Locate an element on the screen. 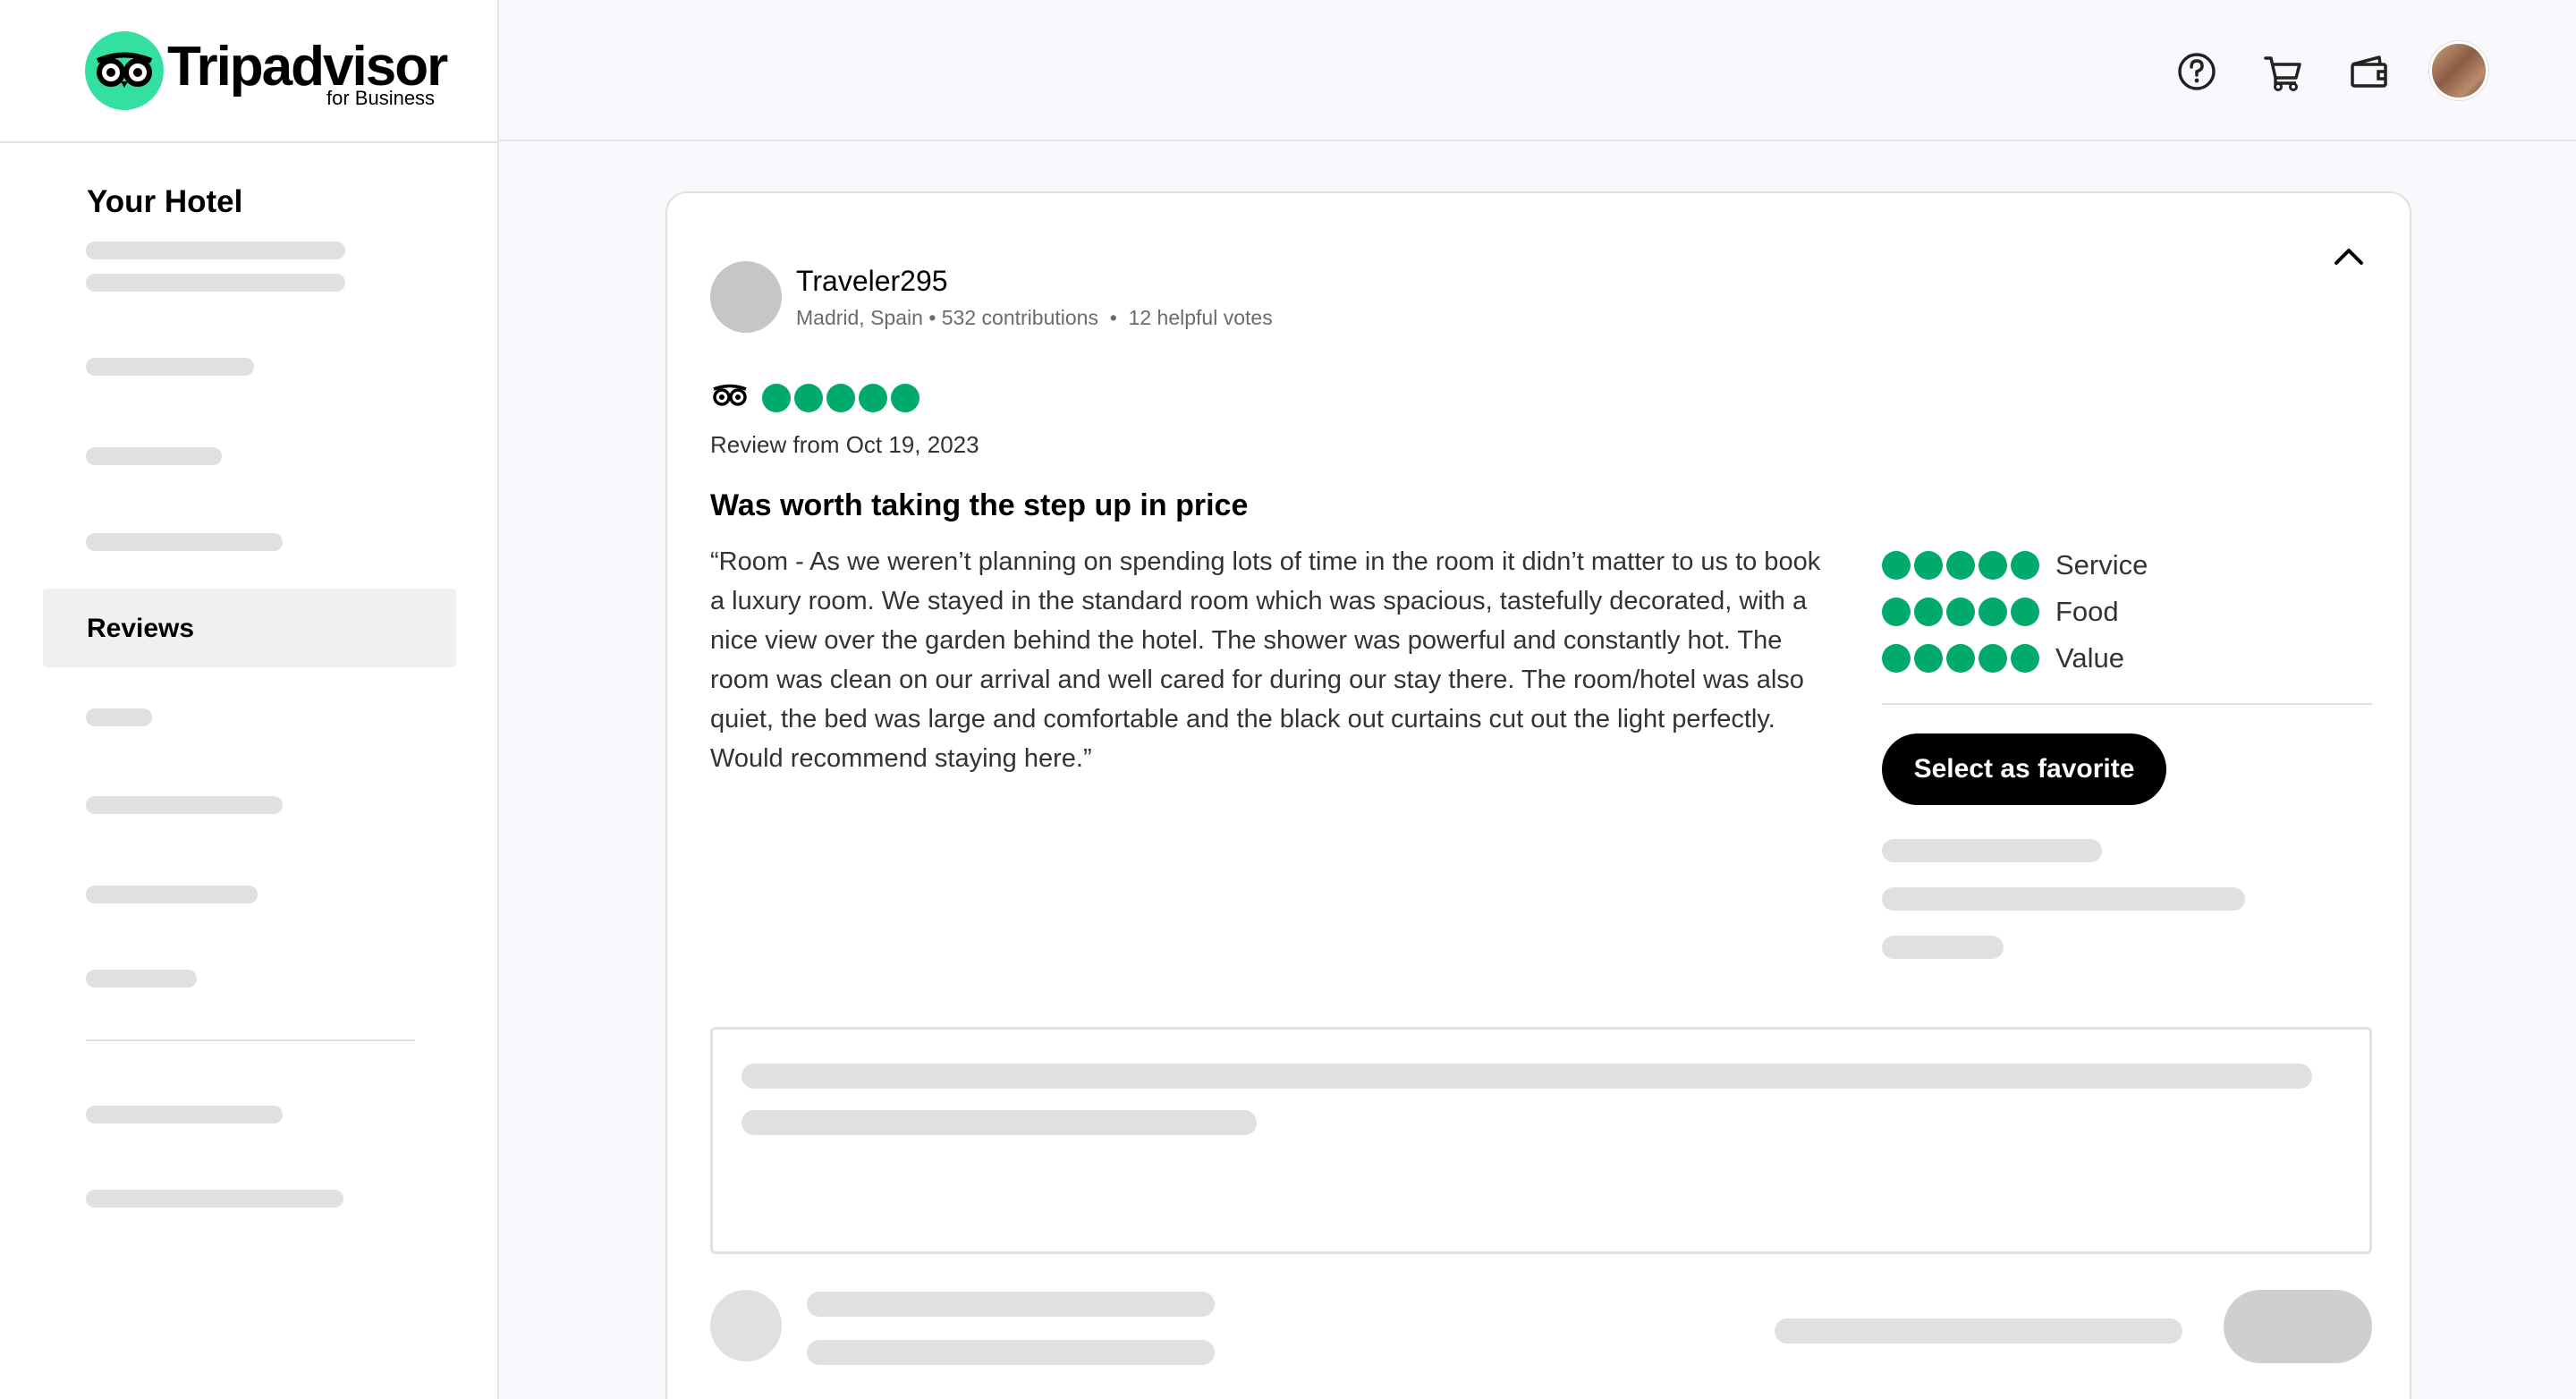 This screenshot has width=2576, height=1399. owl-logo-icon is located at coordinates (124, 70).